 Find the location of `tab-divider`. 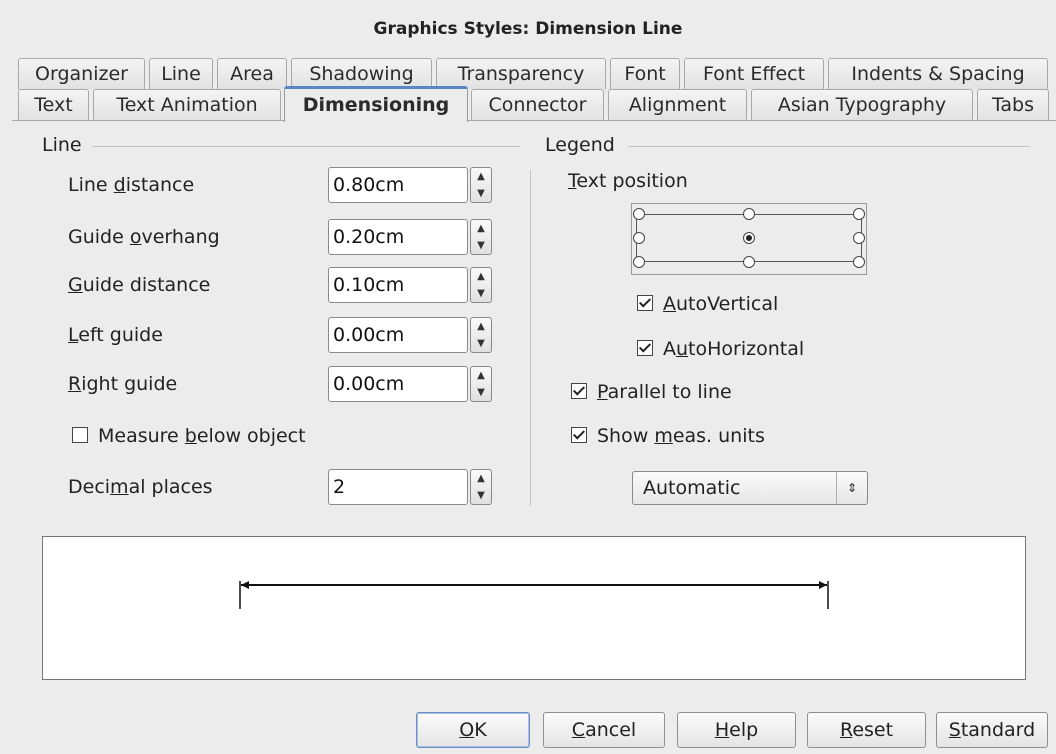

tab-divider is located at coordinates (534, 120).